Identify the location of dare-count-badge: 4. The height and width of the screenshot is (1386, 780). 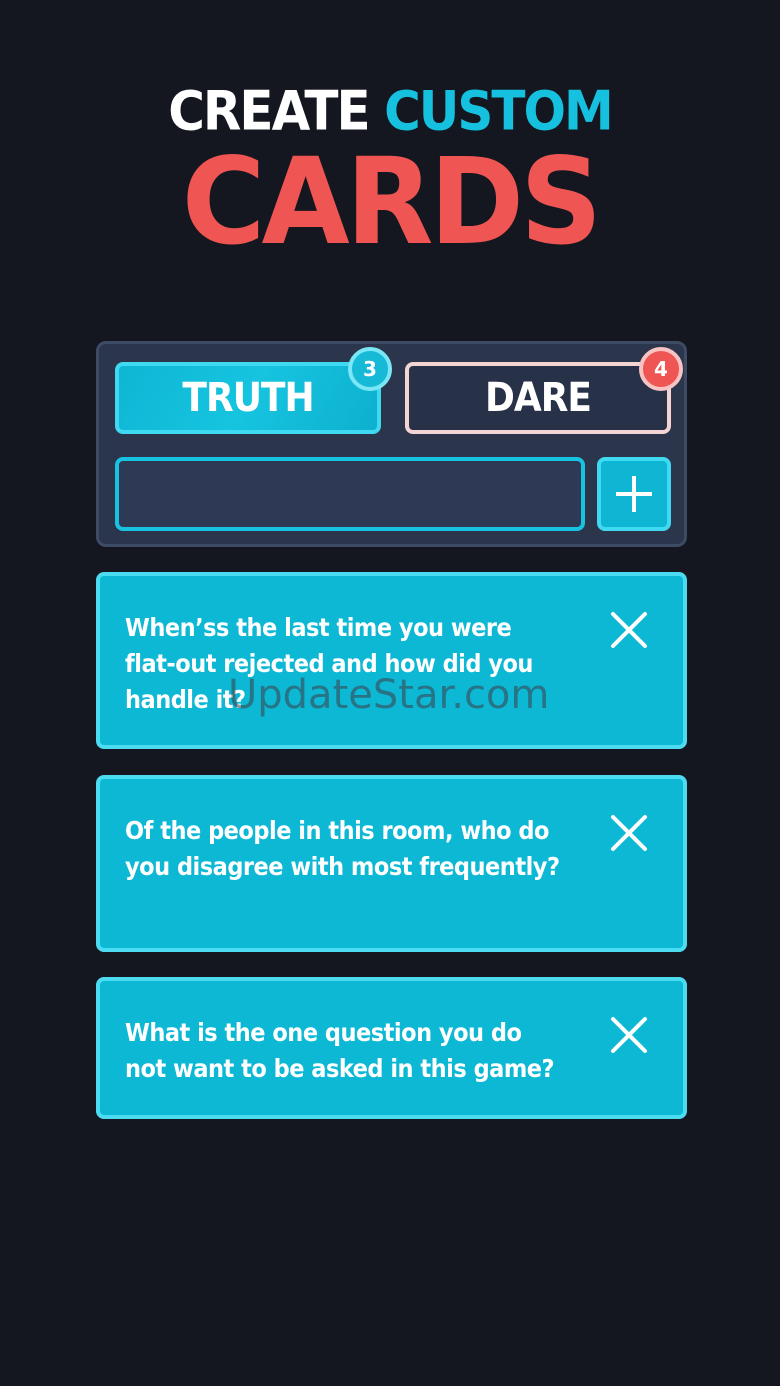
(661, 369).